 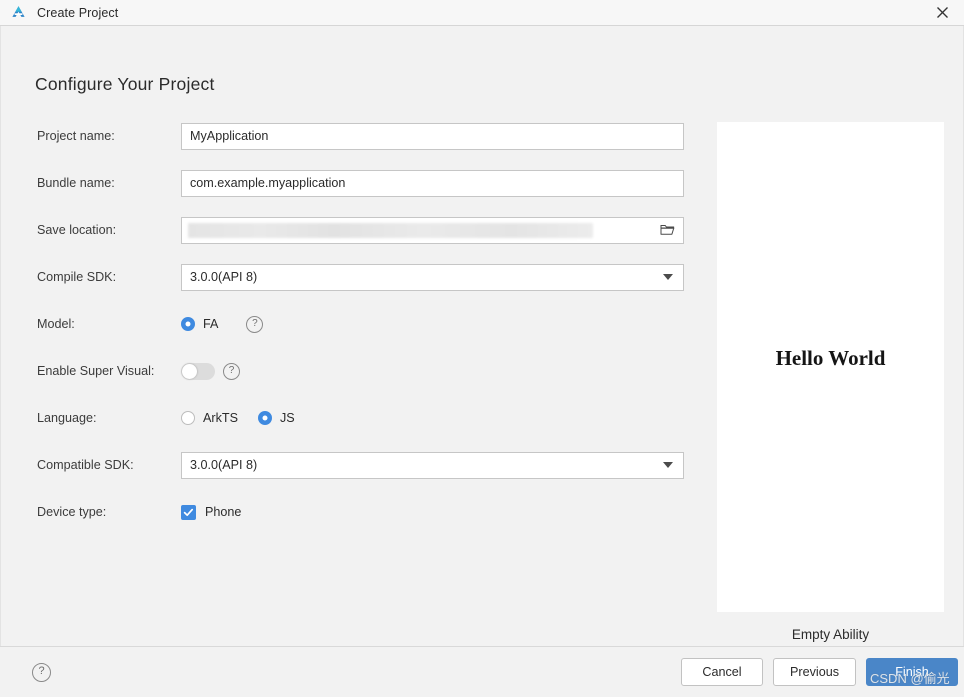 What do you see at coordinates (482, 13) in the screenshot?
I see `title-bar: Create Project` at bounding box center [482, 13].